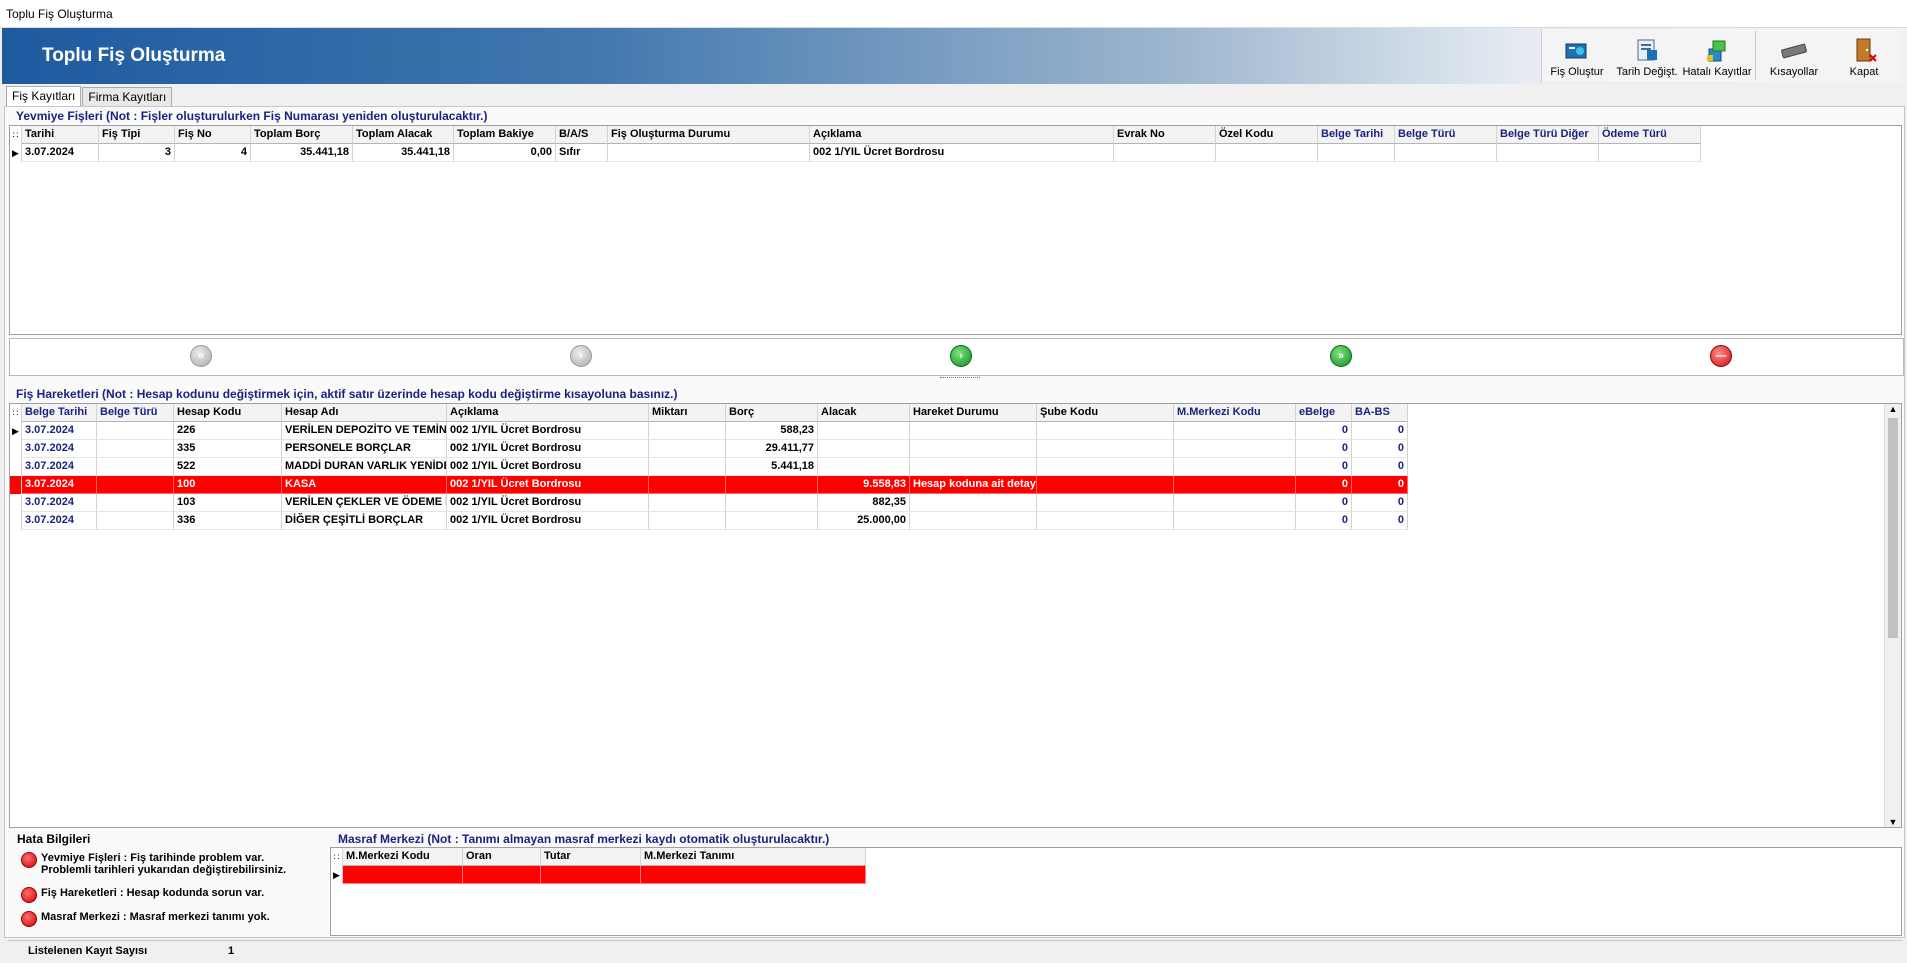  I want to click on column-header: BA-BS, so click(1380, 413).